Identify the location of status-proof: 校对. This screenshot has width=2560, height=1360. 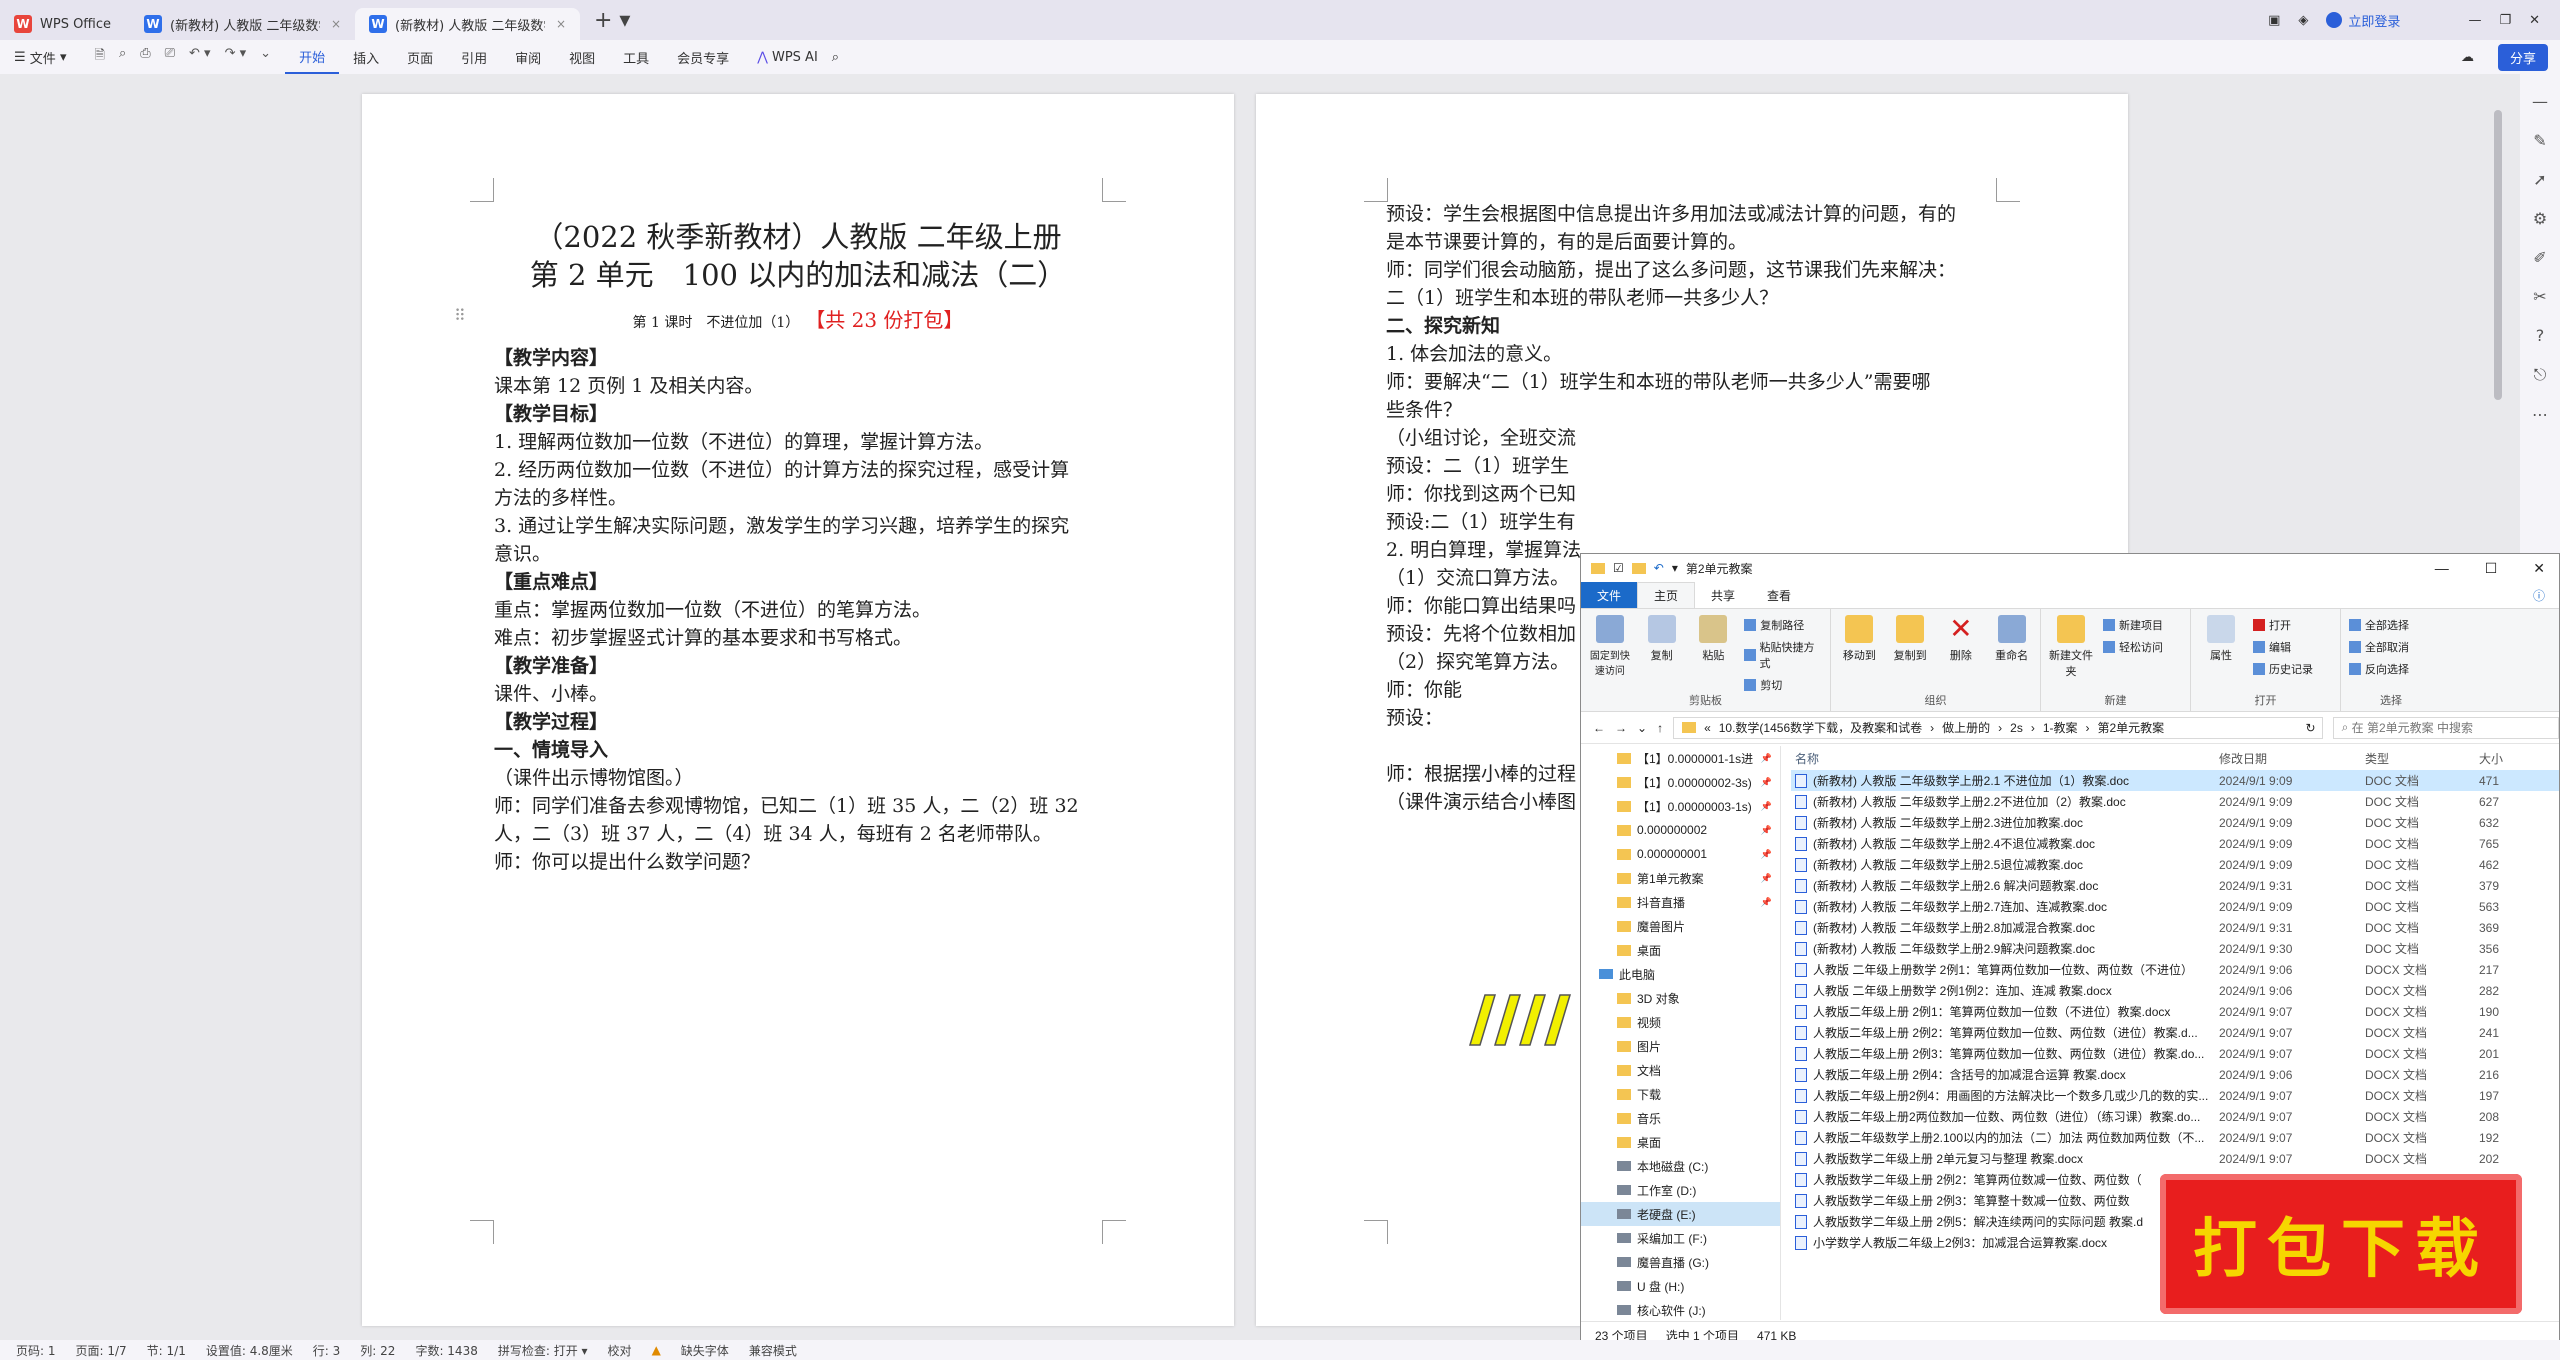
(620, 1350).